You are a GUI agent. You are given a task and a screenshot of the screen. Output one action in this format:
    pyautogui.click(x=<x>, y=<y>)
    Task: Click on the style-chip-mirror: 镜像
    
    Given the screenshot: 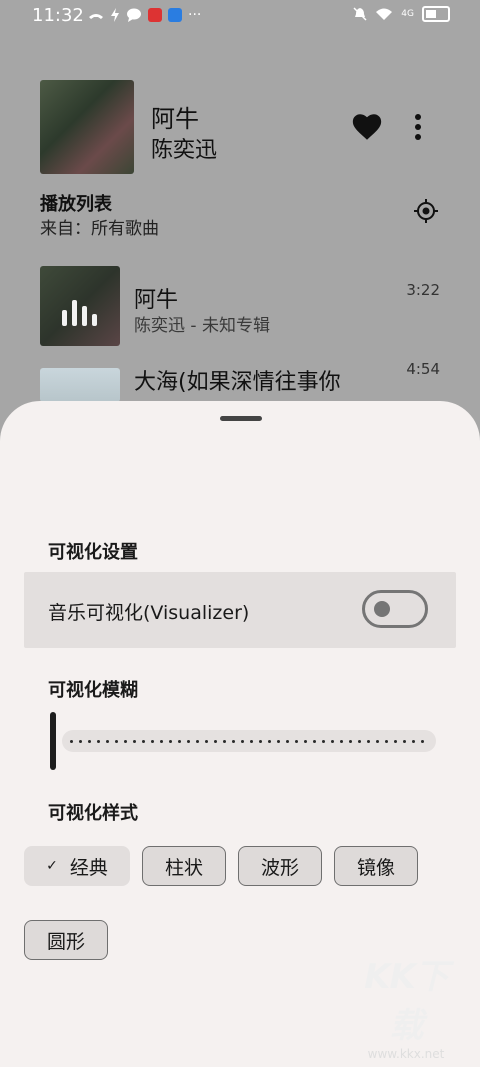 What is the action you would take?
    pyautogui.click(x=376, y=866)
    